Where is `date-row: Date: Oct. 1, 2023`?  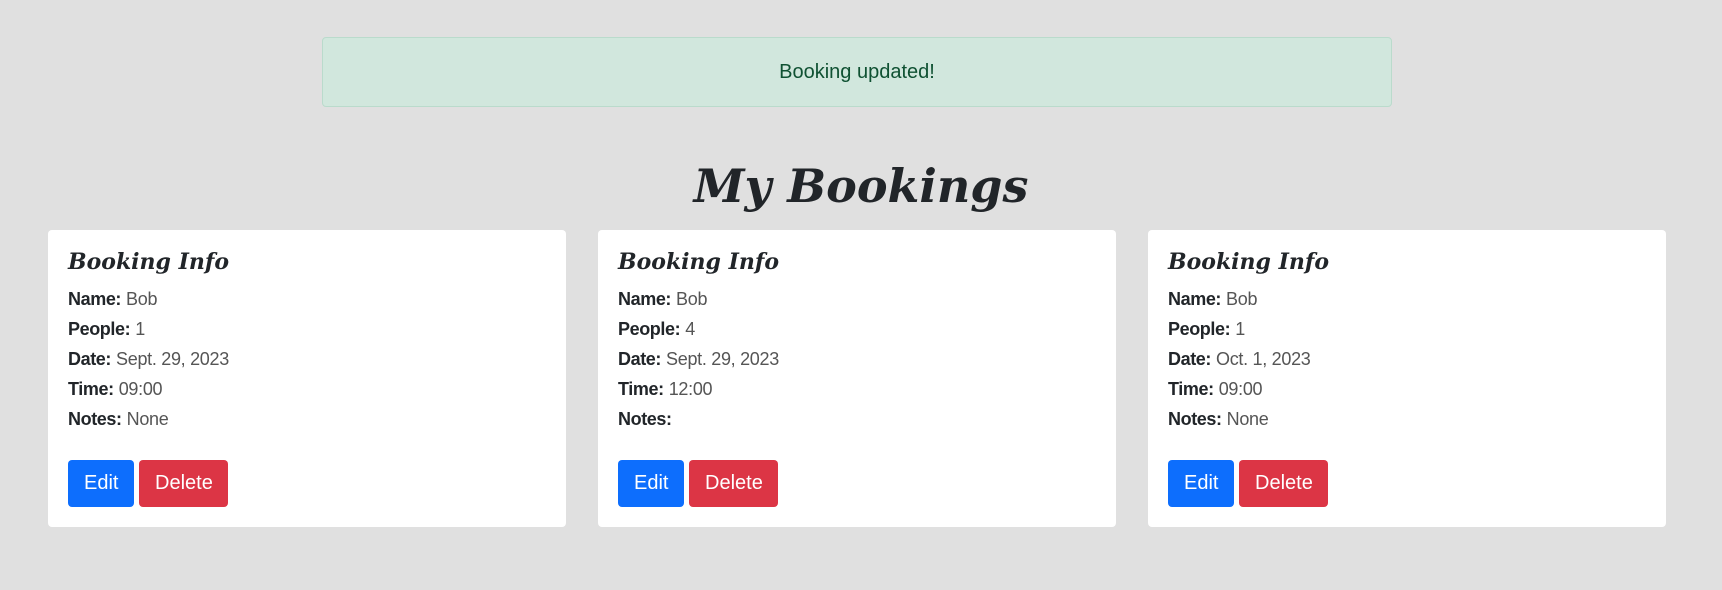
date-row: Date: Oct. 1, 2023 is located at coordinates (1407, 359).